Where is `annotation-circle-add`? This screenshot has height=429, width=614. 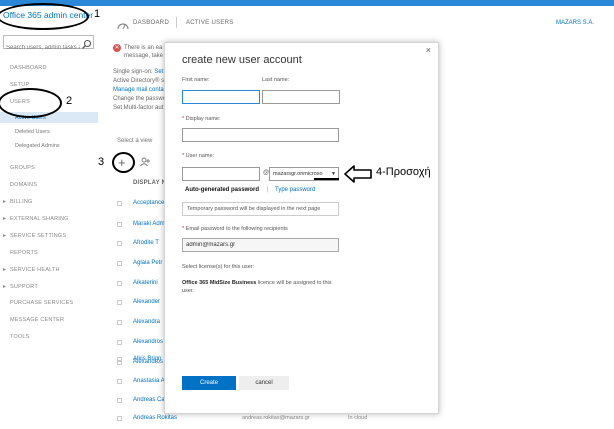
annotation-circle-add is located at coordinates (123, 162).